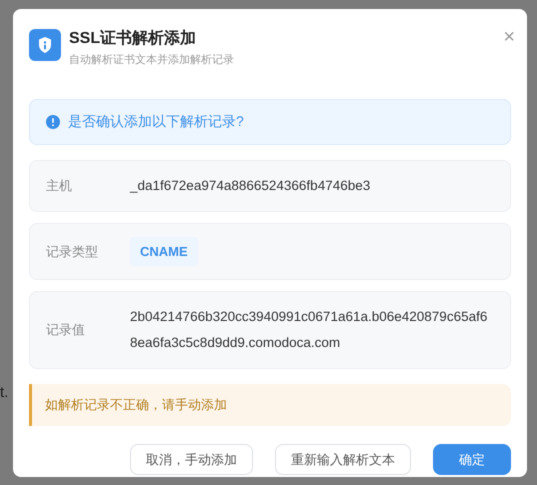 The width and height of the screenshot is (537, 485). I want to click on field-value: 2b04214766b320cc3940991c0671a61a.b06e420879c65af68ea6fa3c5c8d9dd9.comodoca.com, so click(309, 330).